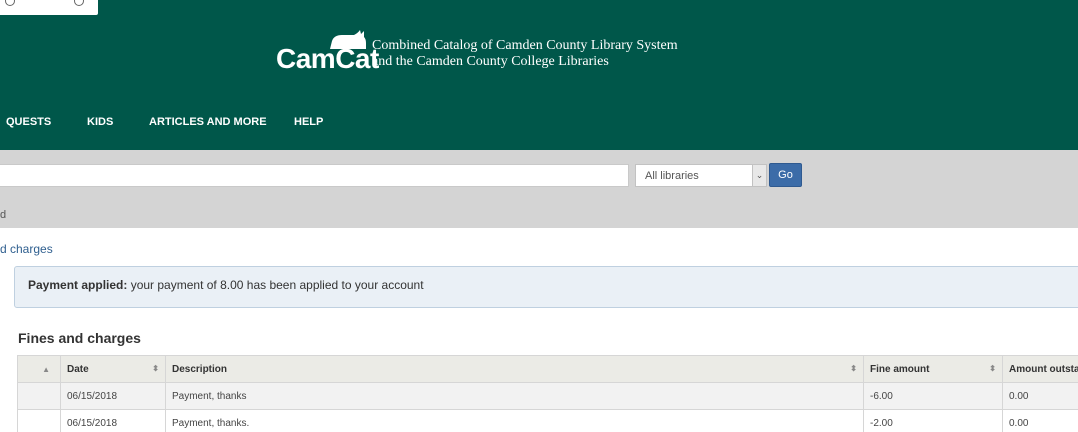 This screenshot has width=1078, height=432. Describe the element at coordinates (514, 396) in the screenshot. I see `cell-description: Payment, thanks` at that location.